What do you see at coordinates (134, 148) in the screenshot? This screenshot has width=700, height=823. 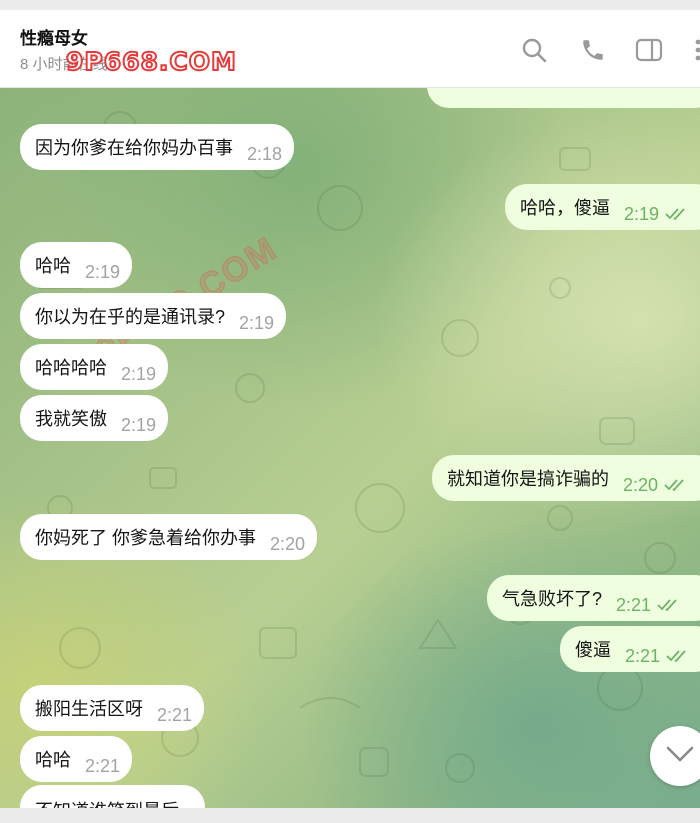 I see `message-text: 因为你爹在给你妈办百事` at bounding box center [134, 148].